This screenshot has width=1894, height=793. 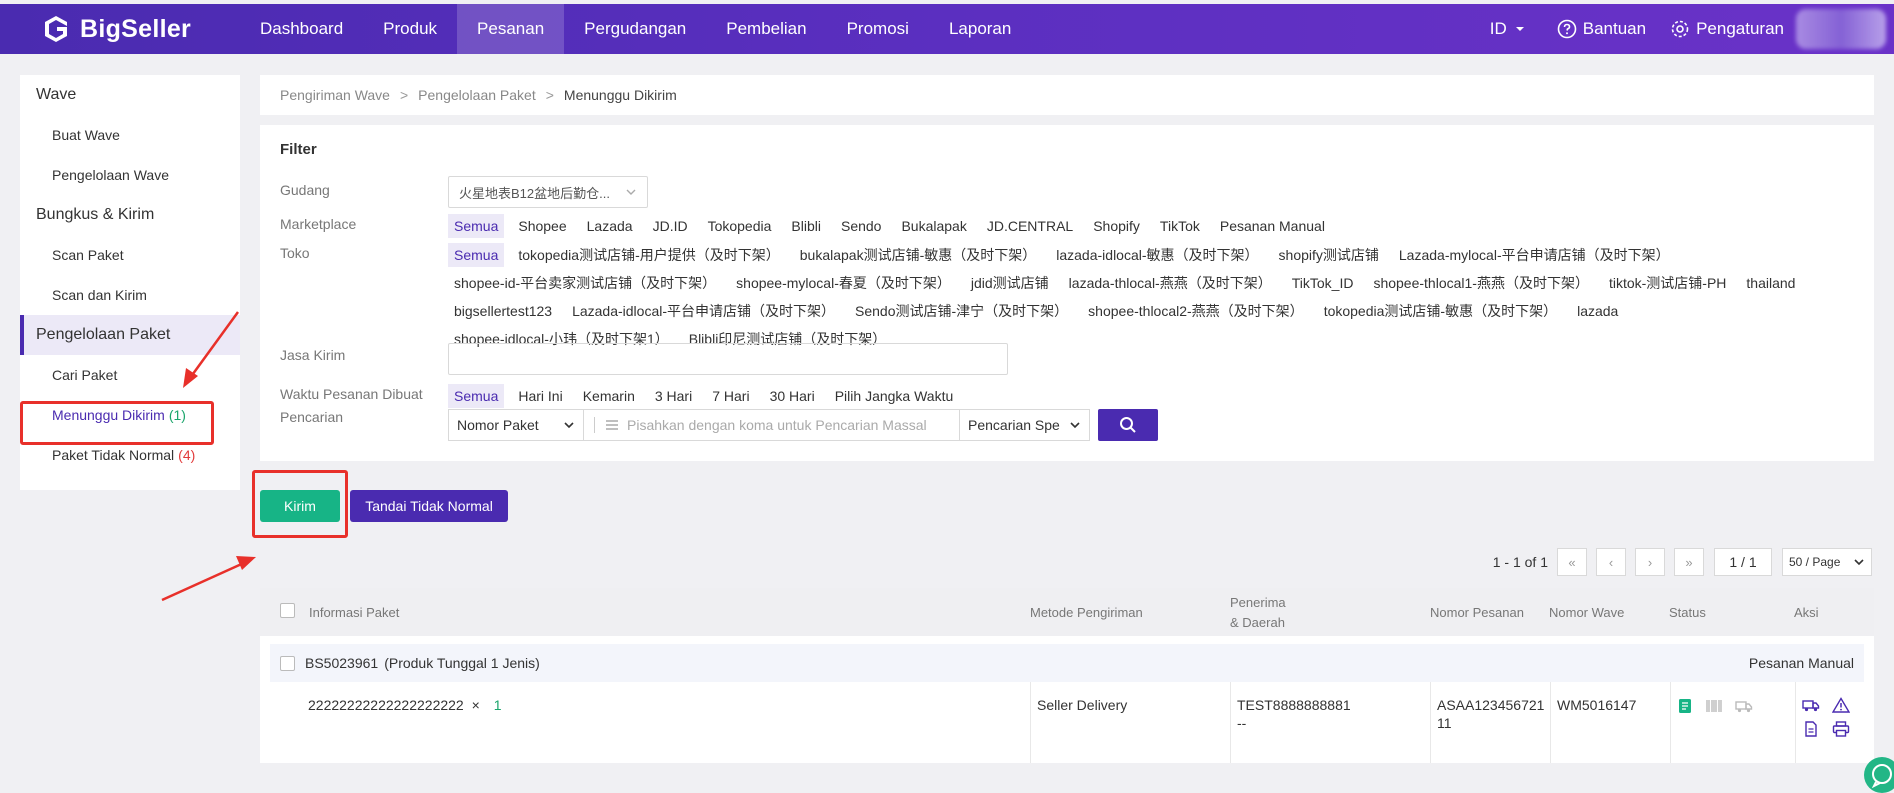 I want to click on next-page-button: ›, so click(x=1650, y=562).